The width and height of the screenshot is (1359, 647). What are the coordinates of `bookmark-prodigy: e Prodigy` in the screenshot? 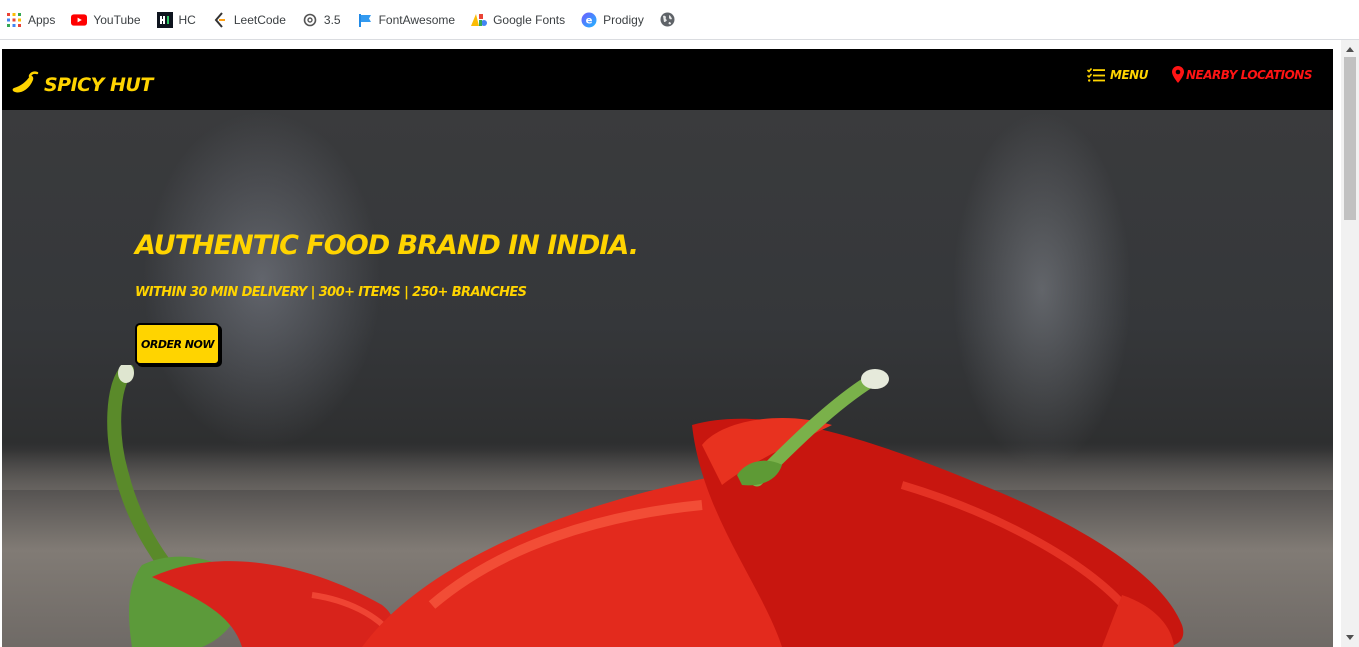 It's located at (617, 20).